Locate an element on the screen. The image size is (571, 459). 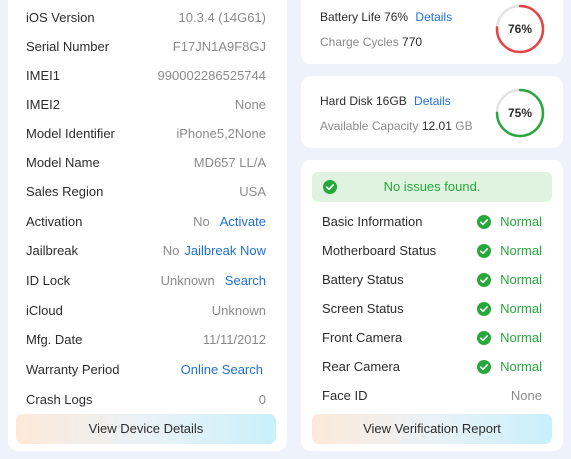
activation-label: Activation is located at coordinates (54, 221).